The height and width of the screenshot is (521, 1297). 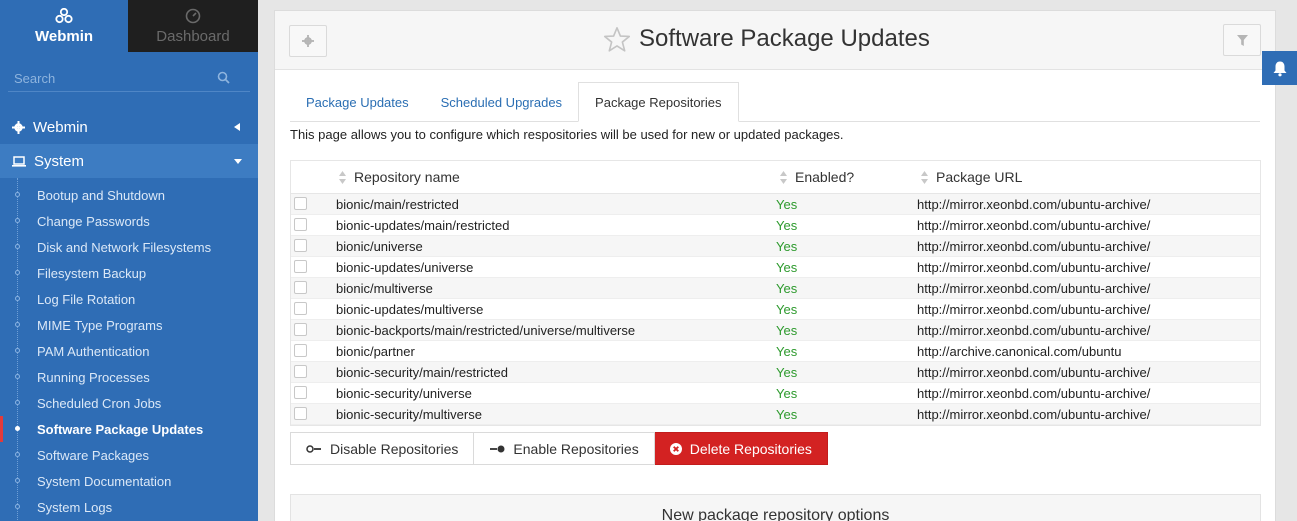 I want to click on sidebar-item-system-documentation: System Documentation, so click(x=129, y=481).